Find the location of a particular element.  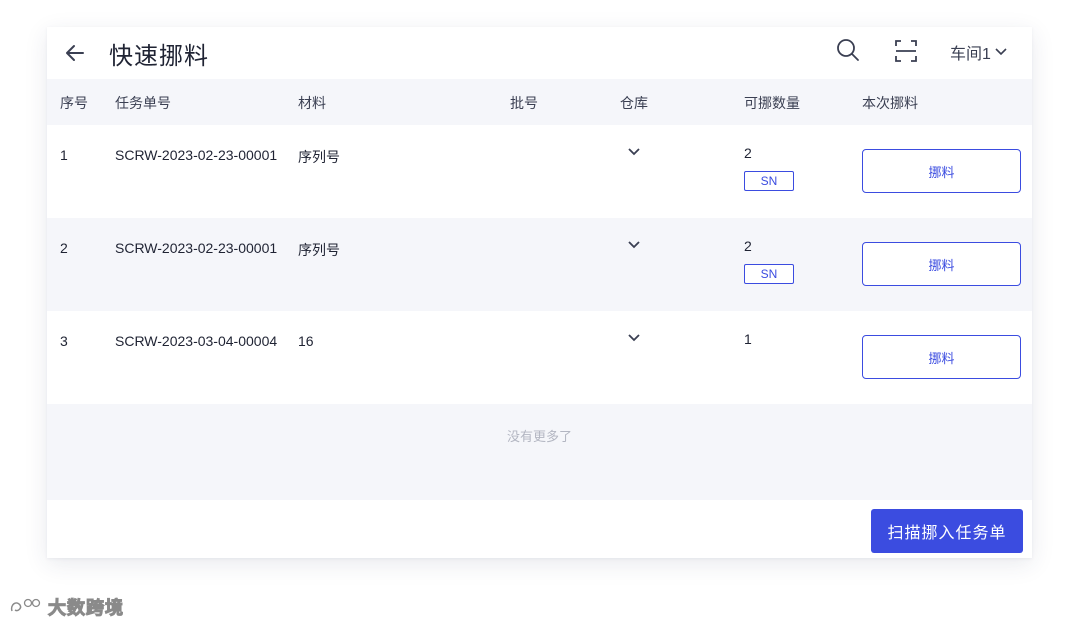

scan-move-in-task-button: 扫描挪入任务单 is located at coordinates (947, 531).